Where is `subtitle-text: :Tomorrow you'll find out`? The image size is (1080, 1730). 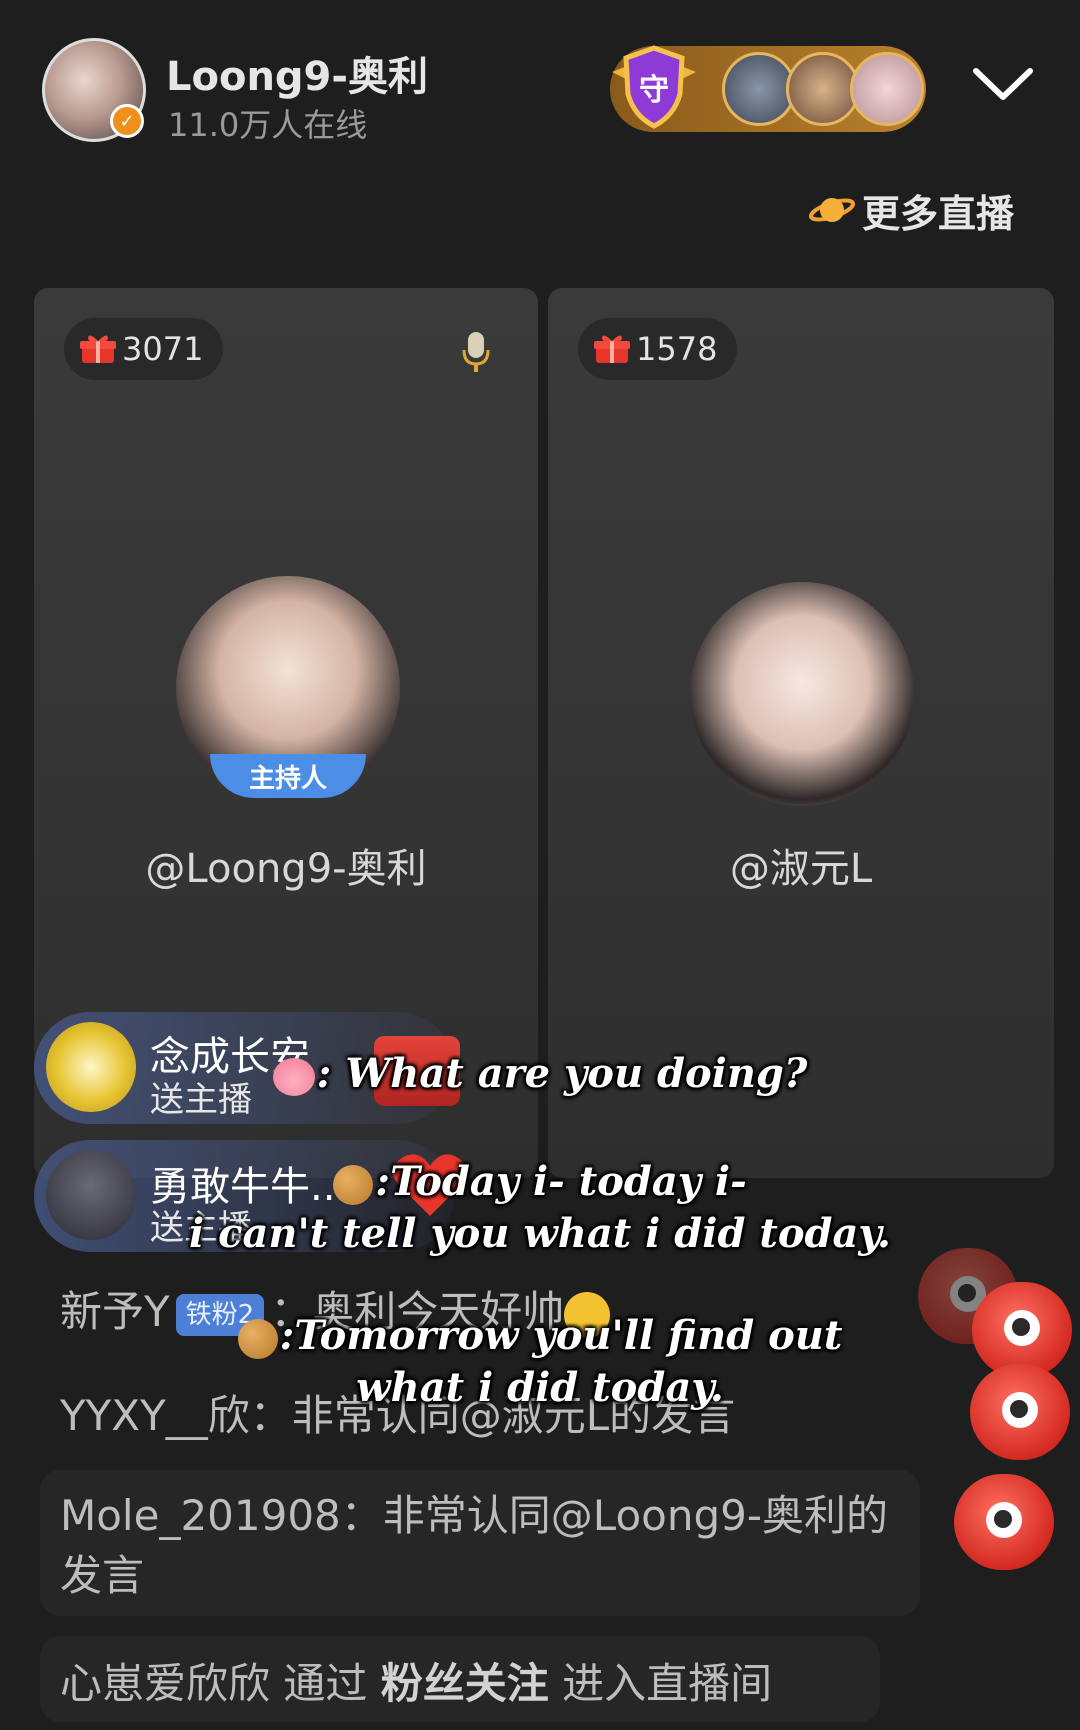
subtitle-text: :Tomorrow you'll find out is located at coordinates (561, 1335).